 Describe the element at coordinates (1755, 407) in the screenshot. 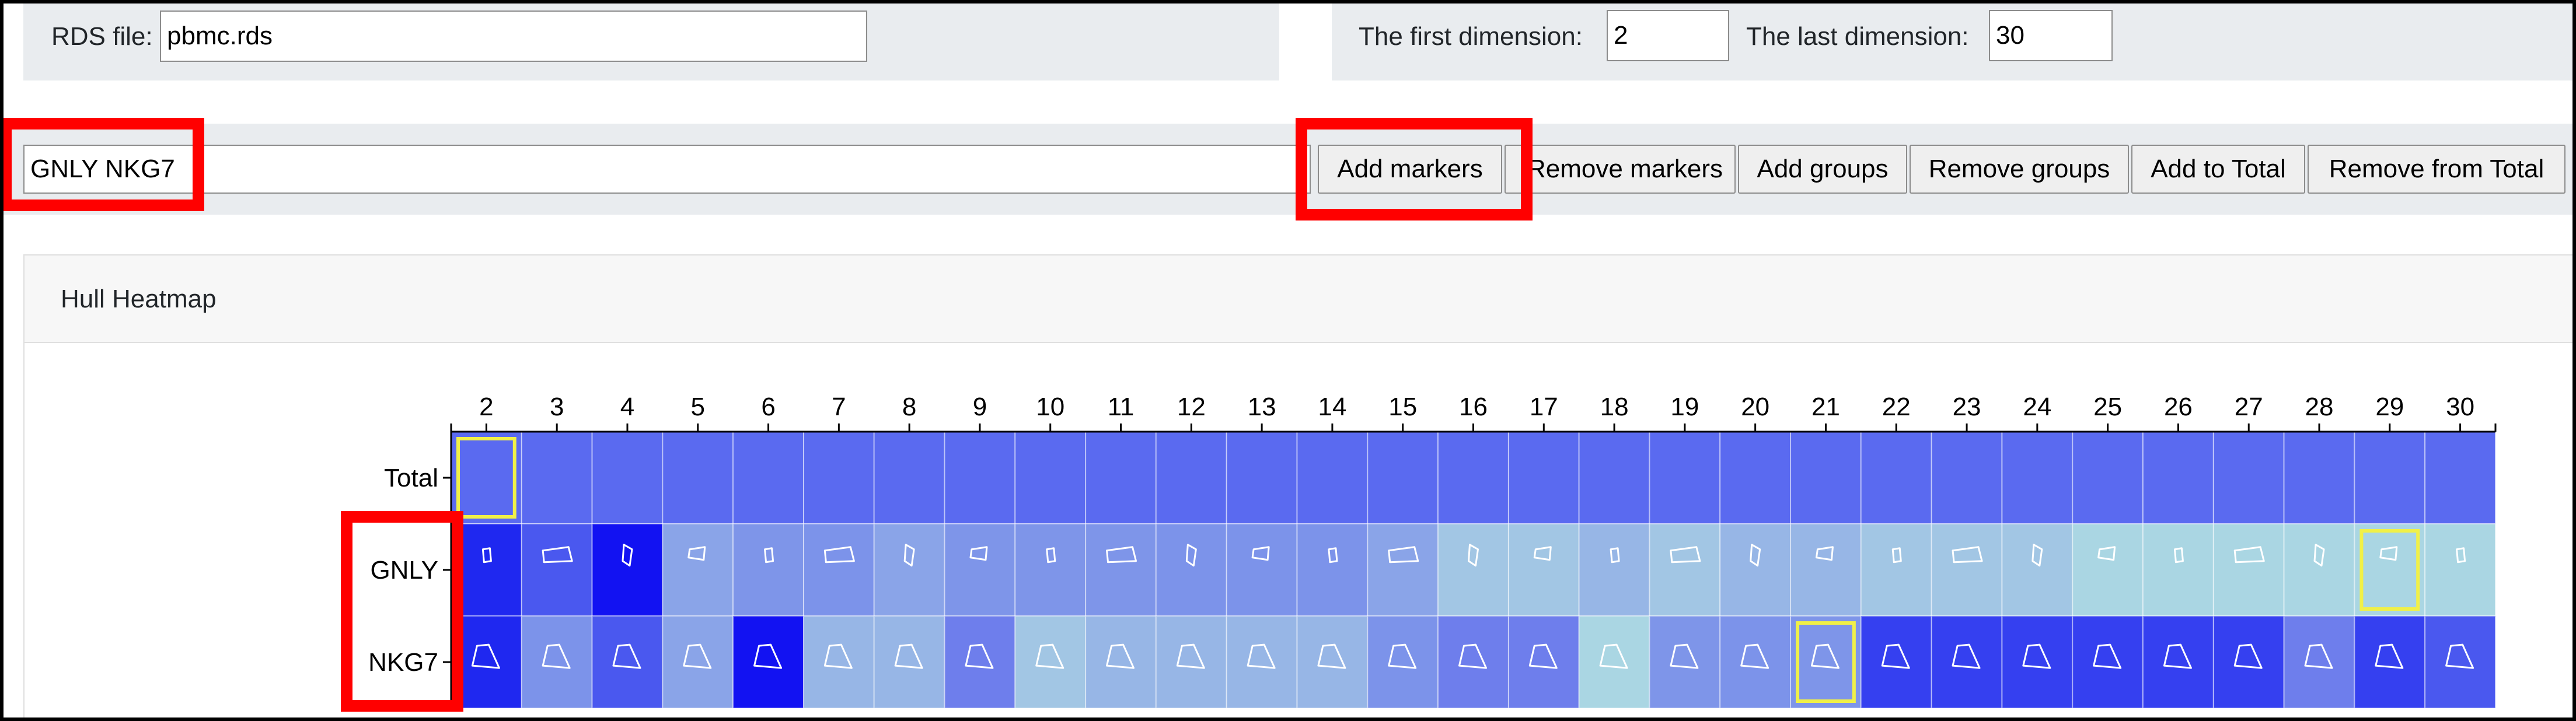

I see `x-tick-label-20: 20` at that location.